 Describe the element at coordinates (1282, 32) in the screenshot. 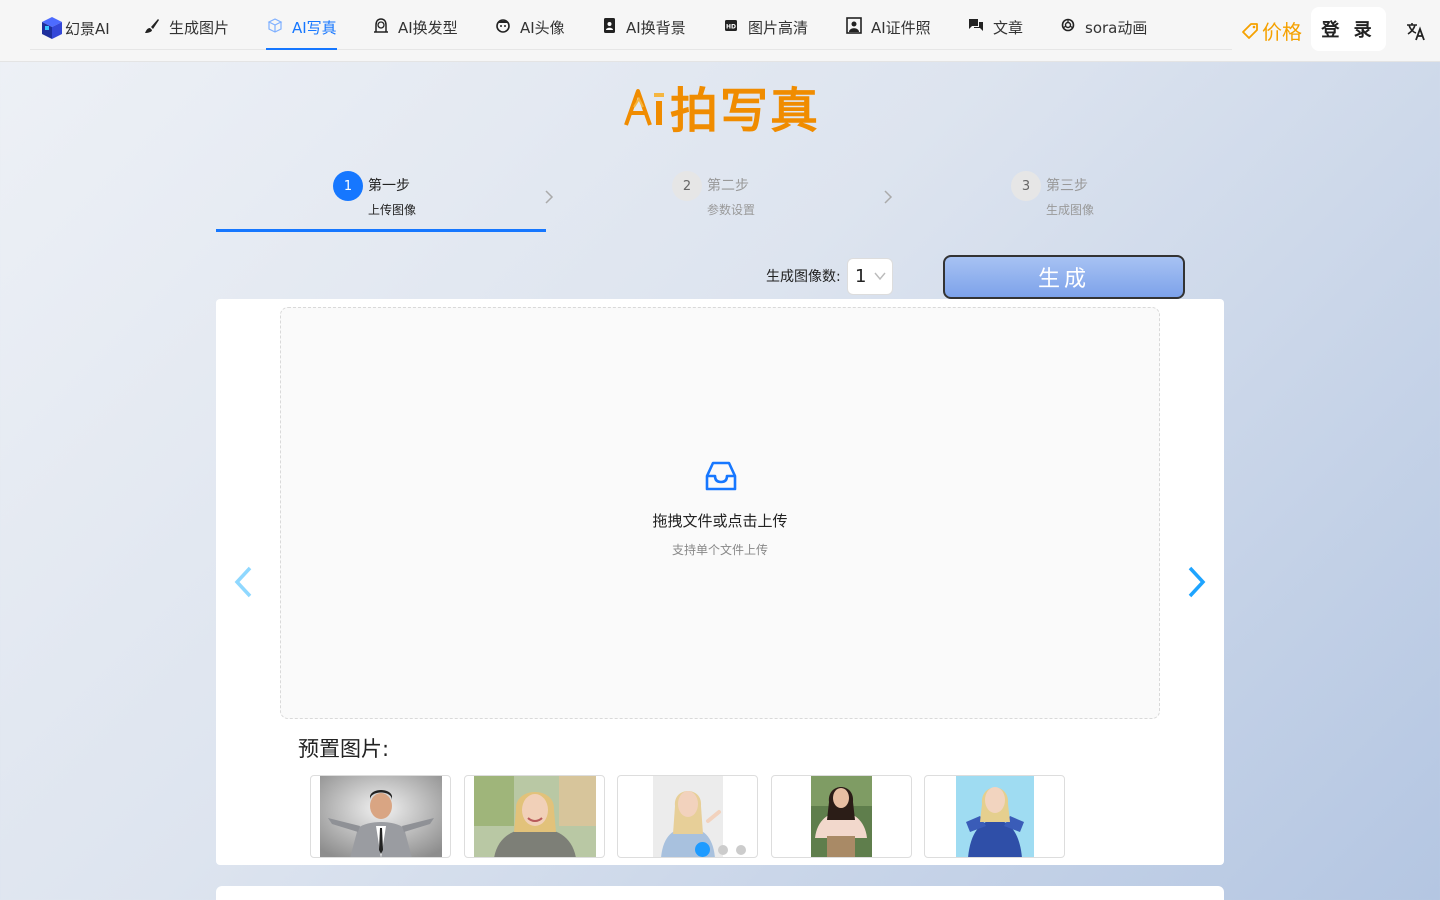

I see `pricing-label: 价格` at that location.